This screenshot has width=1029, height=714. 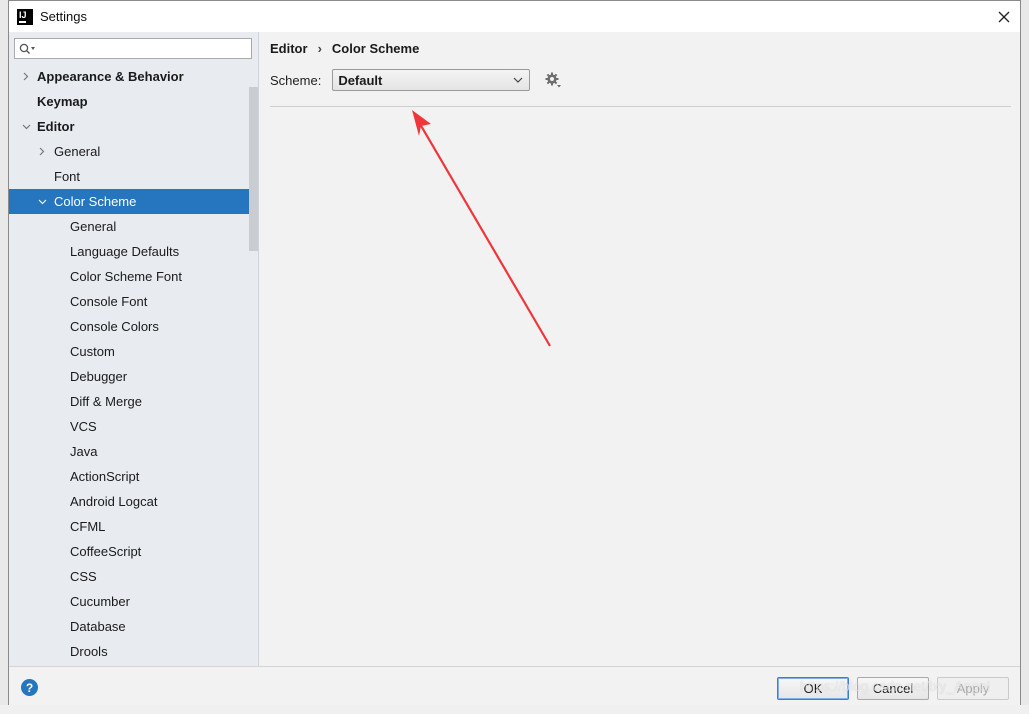 What do you see at coordinates (146, 48) in the screenshot?
I see `search-input` at bounding box center [146, 48].